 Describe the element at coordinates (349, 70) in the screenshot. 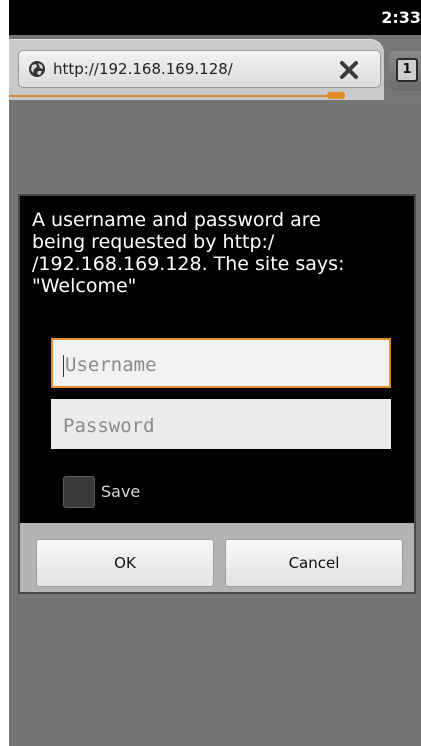

I see `close-icon` at that location.